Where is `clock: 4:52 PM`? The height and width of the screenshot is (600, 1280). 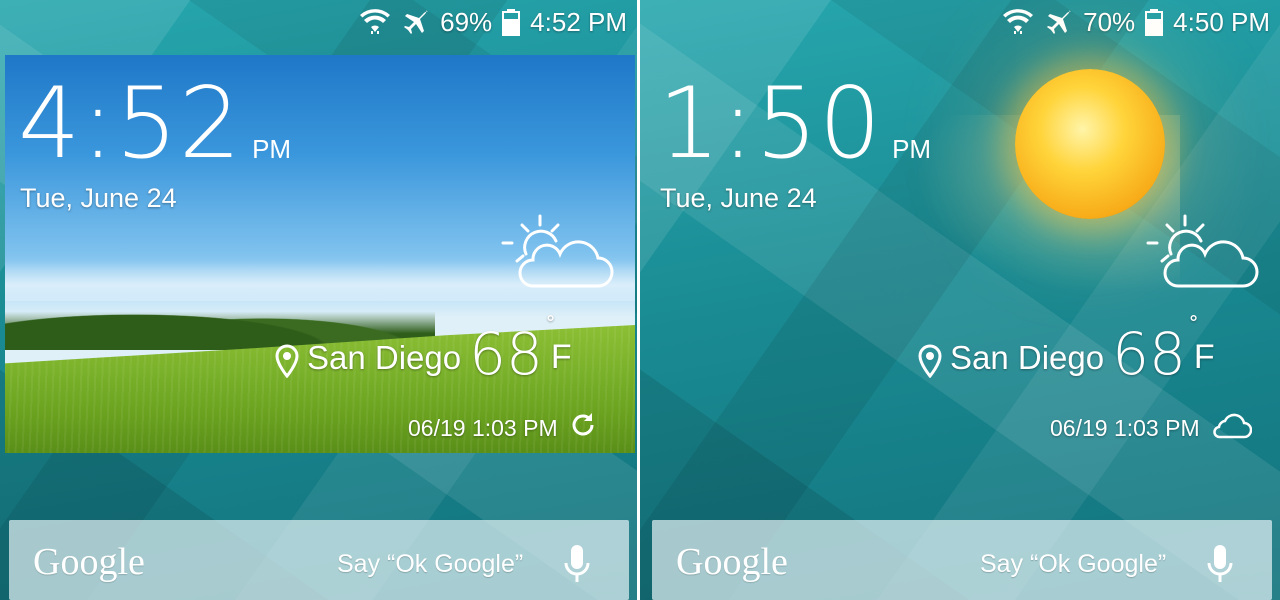
clock: 4:52 PM is located at coordinates (154, 124).